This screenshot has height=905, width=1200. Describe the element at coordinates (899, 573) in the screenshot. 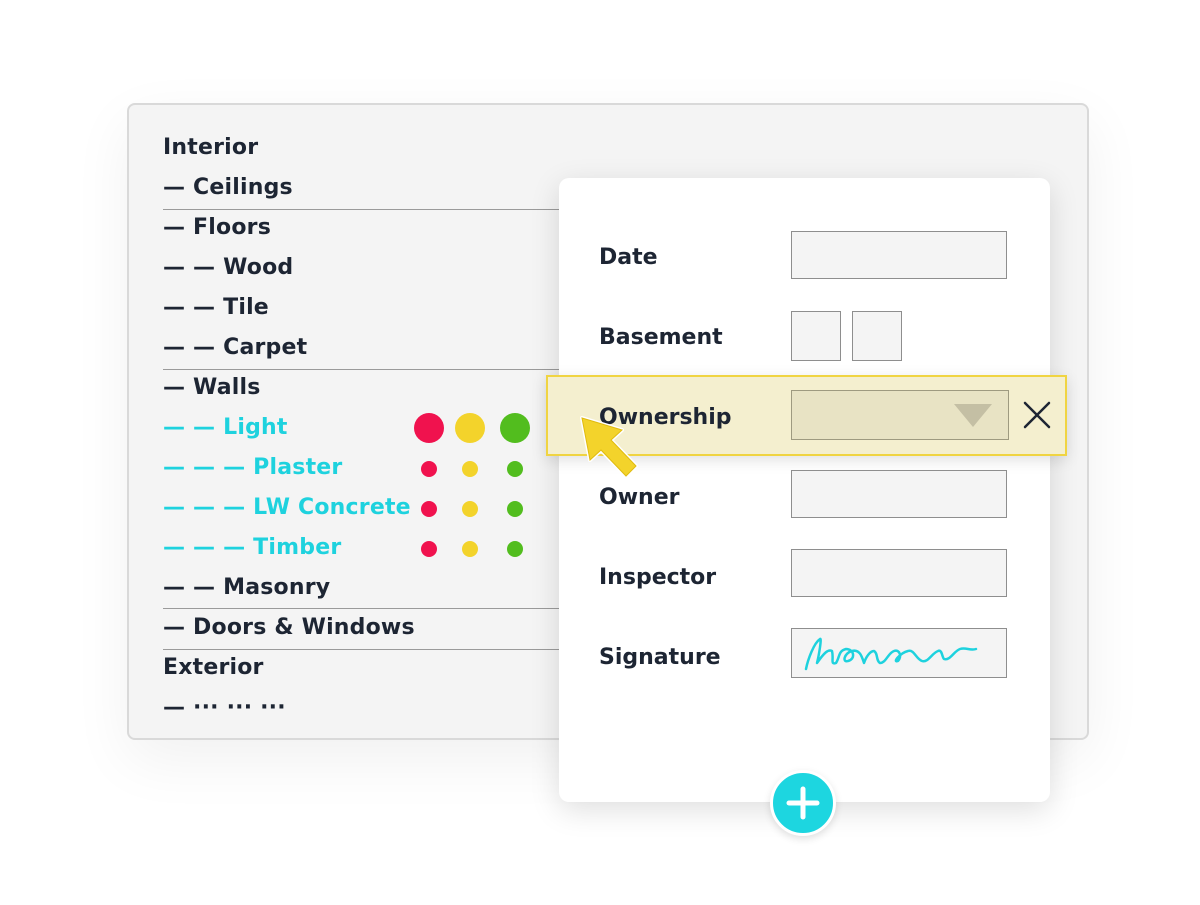

I see `inspector-field` at that location.